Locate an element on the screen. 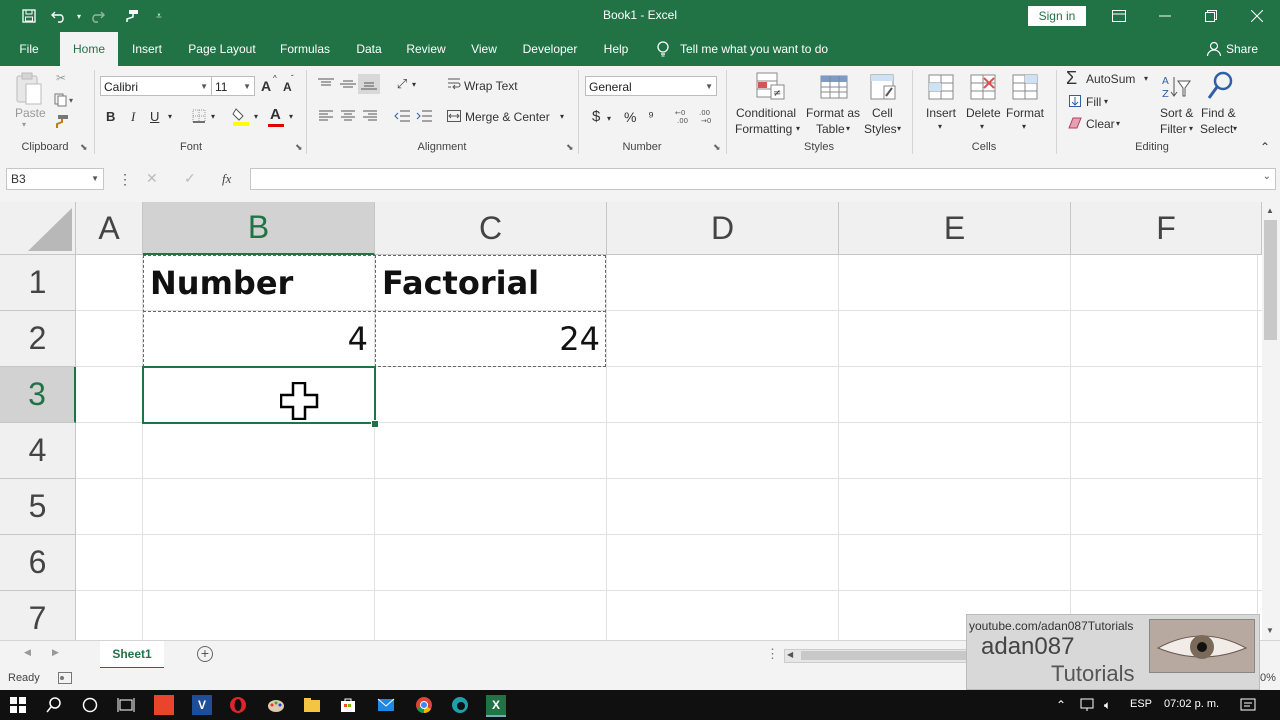  tab-developer: Developer is located at coordinates (550, 49).